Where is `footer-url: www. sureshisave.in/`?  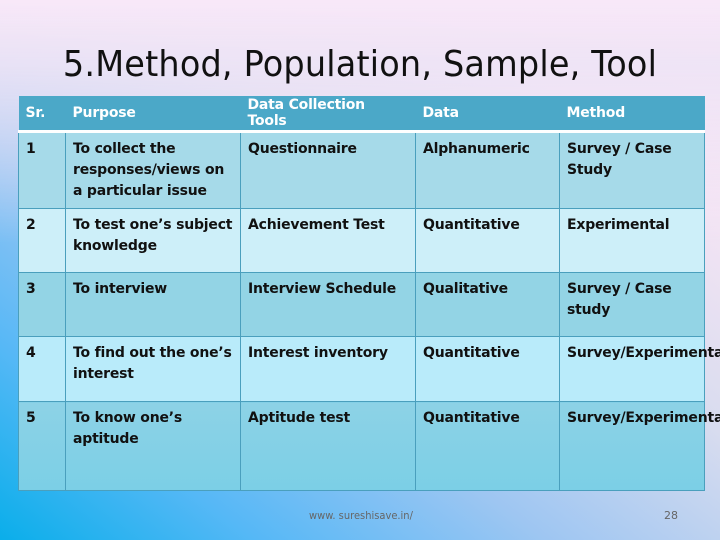
footer-url: www. sureshisave.in/ is located at coordinates (361, 515).